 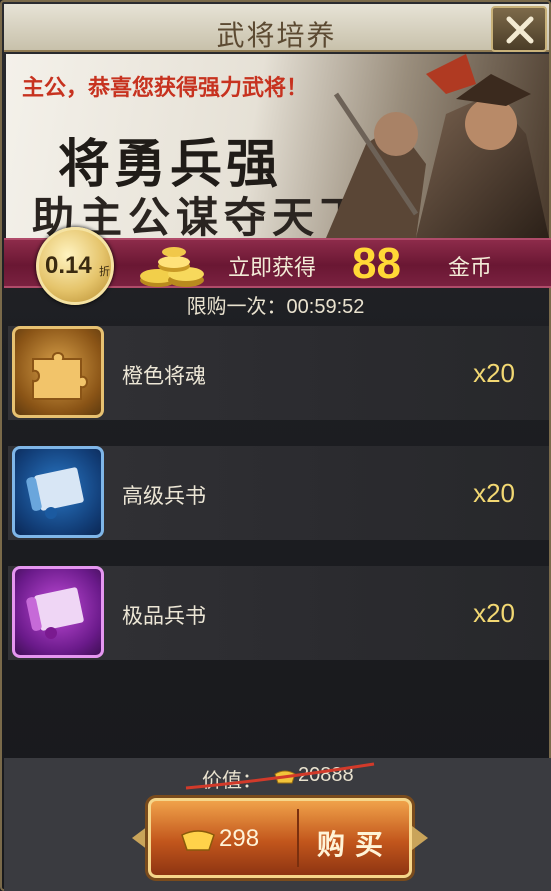 I want to click on buy-price: 298, so click(x=239, y=838).